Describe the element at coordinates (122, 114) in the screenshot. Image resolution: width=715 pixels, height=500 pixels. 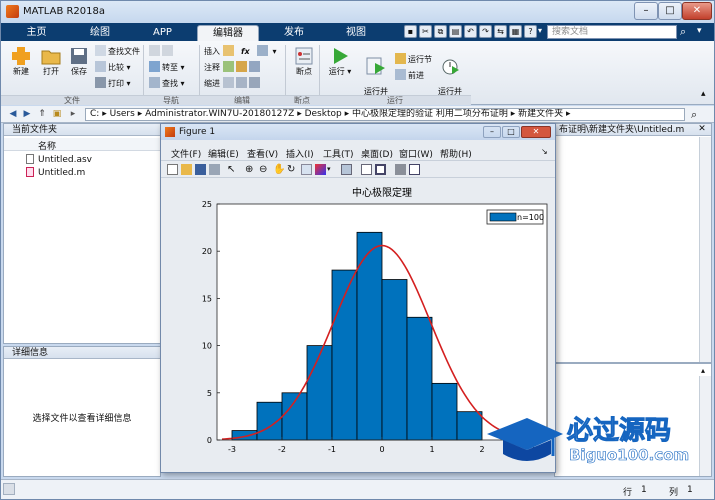
I see `path-segment: Users` at that location.